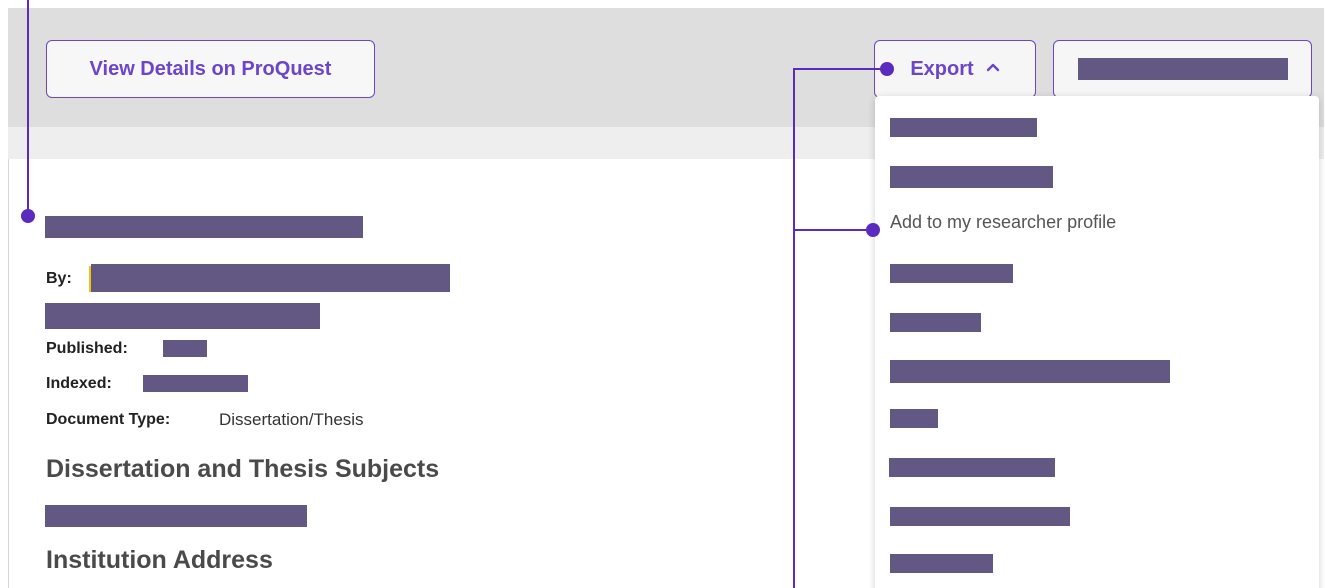 Image resolution: width=1325 pixels, height=588 pixels. What do you see at coordinates (159, 560) in the screenshot?
I see `institution-heading: Institution Address` at bounding box center [159, 560].